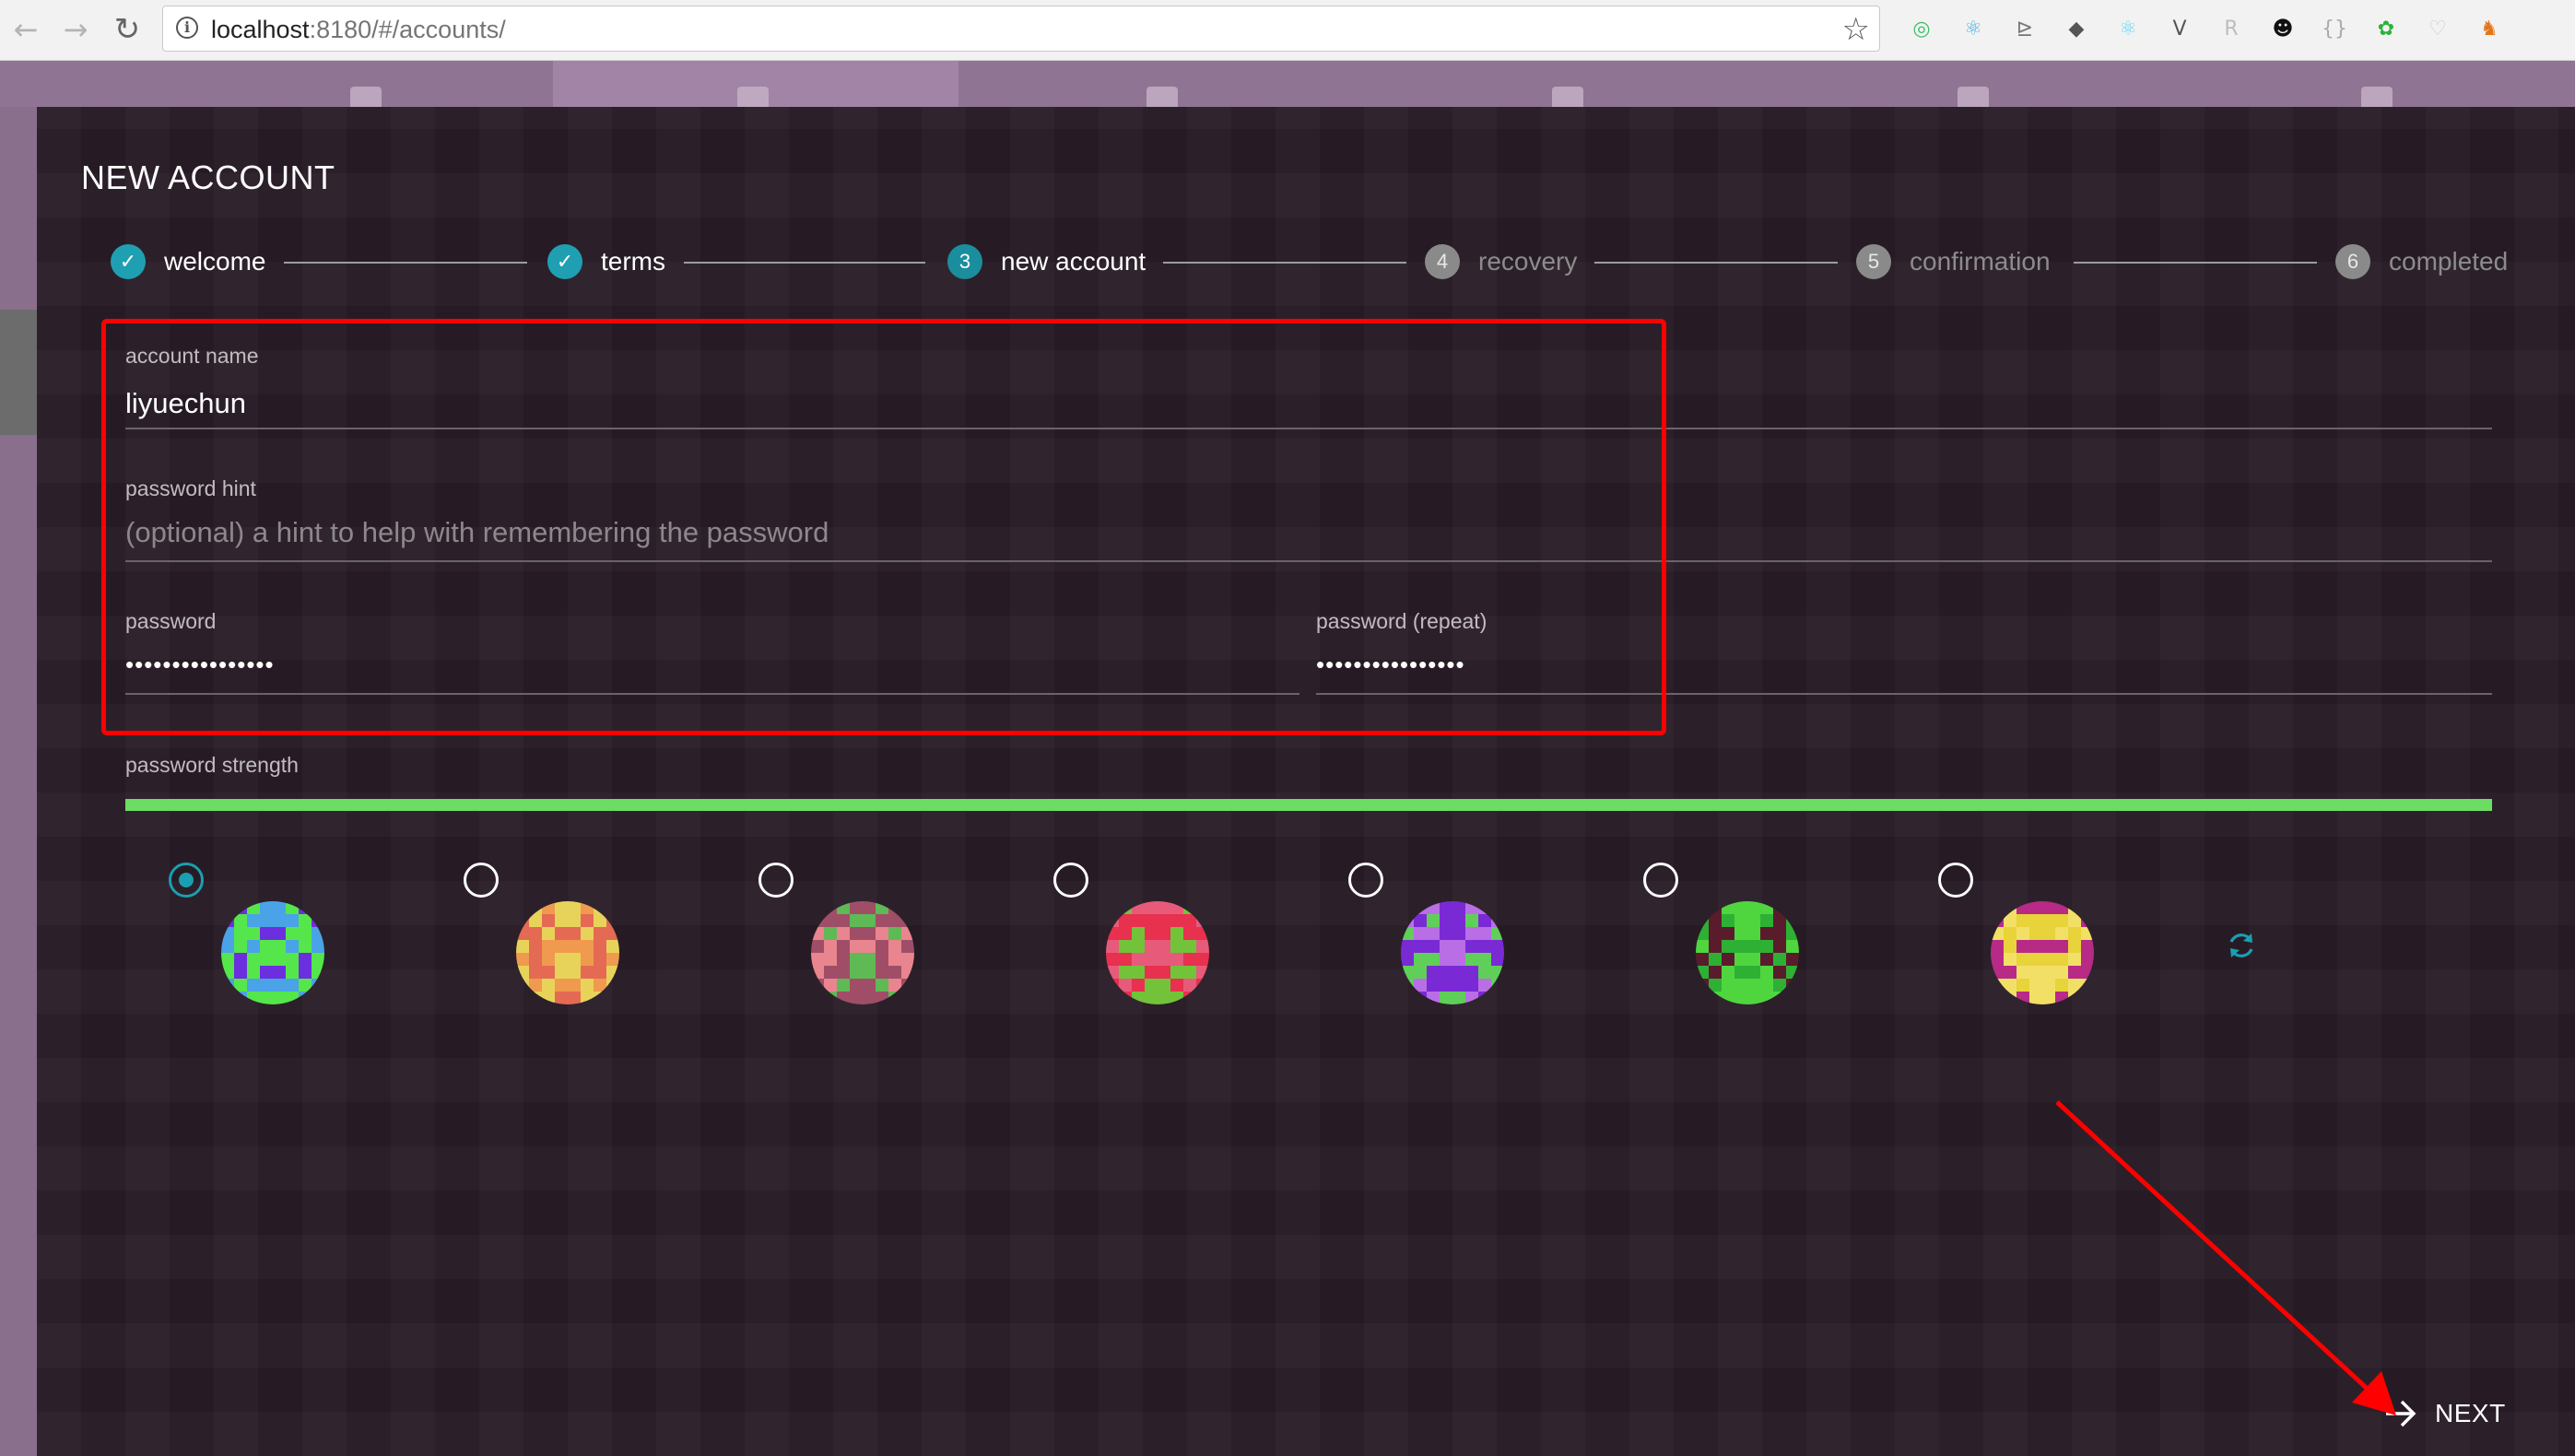 The image size is (2575, 1456). Describe the element at coordinates (2179, 28) in the screenshot. I see `ext-vue-icon: V` at that location.